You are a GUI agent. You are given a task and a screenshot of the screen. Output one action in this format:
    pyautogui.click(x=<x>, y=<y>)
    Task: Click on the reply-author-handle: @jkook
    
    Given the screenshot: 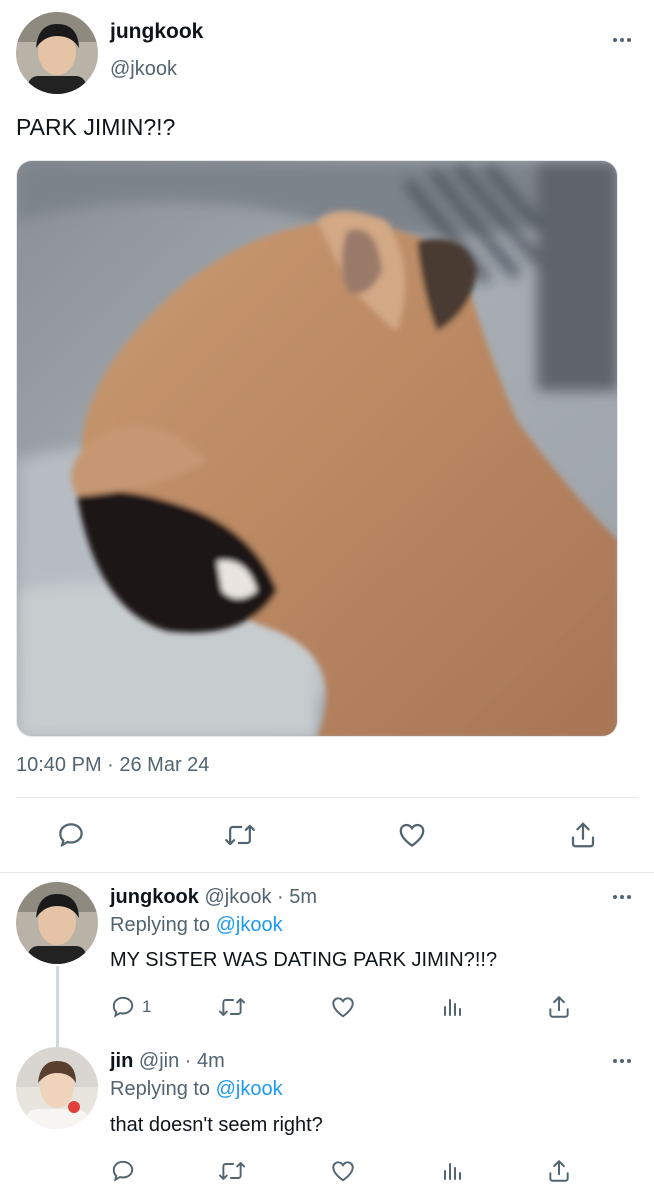 What is the action you would take?
    pyautogui.click(x=237, y=897)
    